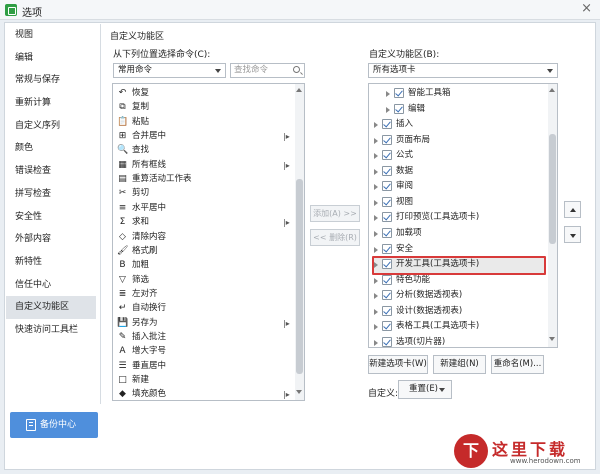 Image resolution: width=600 pixels, height=474 pixels. Describe the element at coordinates (204, 165) in the screenshot. I see `command-item: ▦ 所有框线 |▸` at that location.